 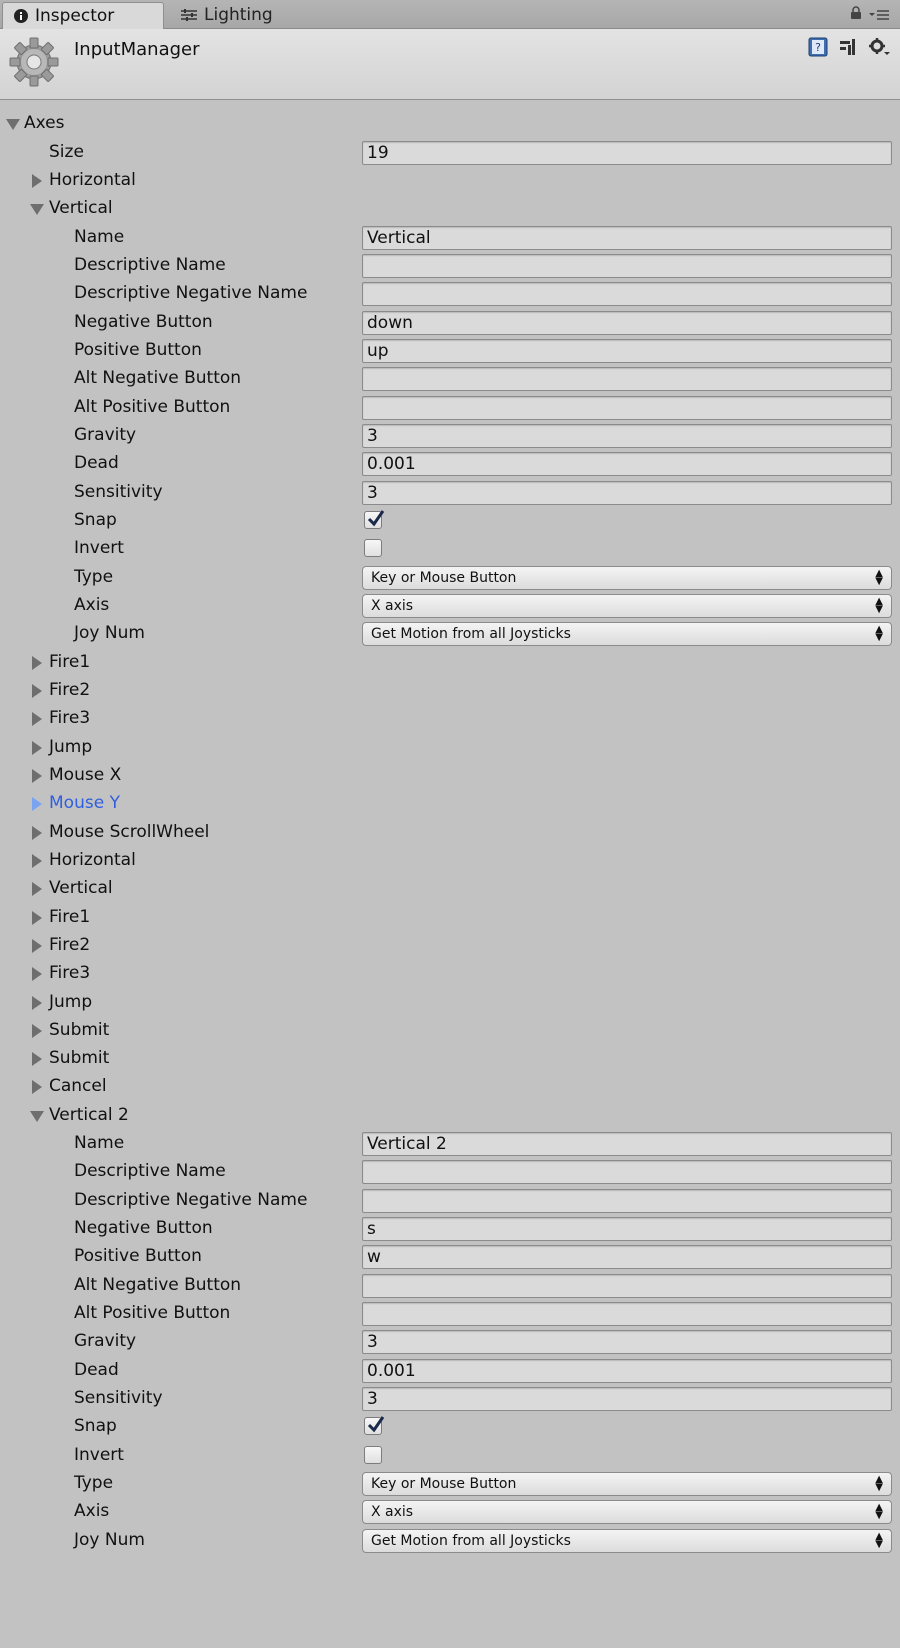 What do you see at coordinates (152, 407) in the screenshot?
I see `alt-positive-button-label: Alt Positive Button` at bounding box center [152, 407].